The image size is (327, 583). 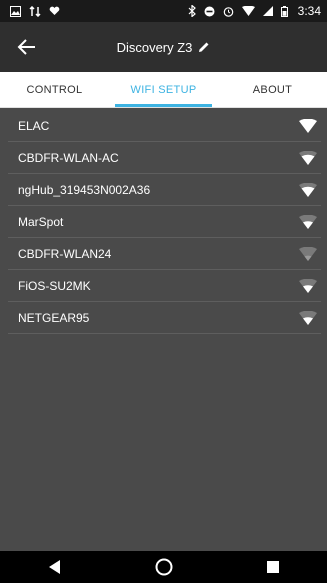 I want to click on signal-icon, so click(x=267, y=11).